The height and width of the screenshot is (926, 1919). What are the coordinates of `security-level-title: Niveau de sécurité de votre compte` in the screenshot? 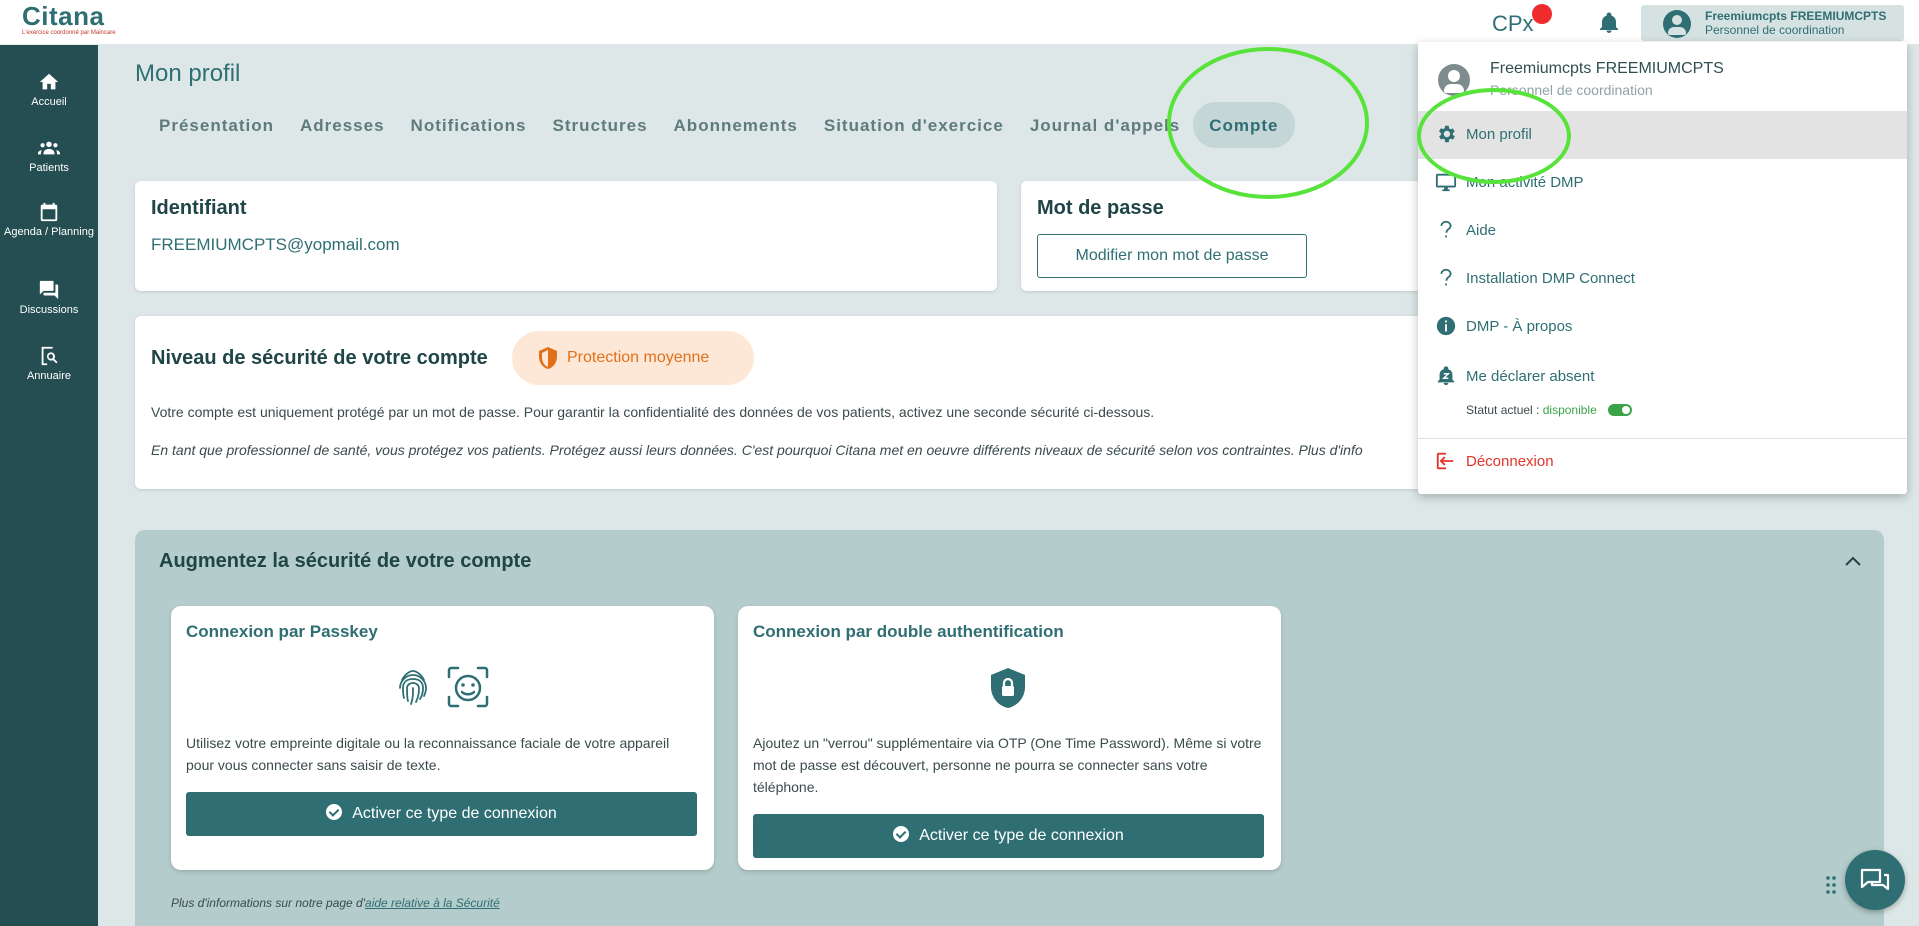 It's located at (319, 358).